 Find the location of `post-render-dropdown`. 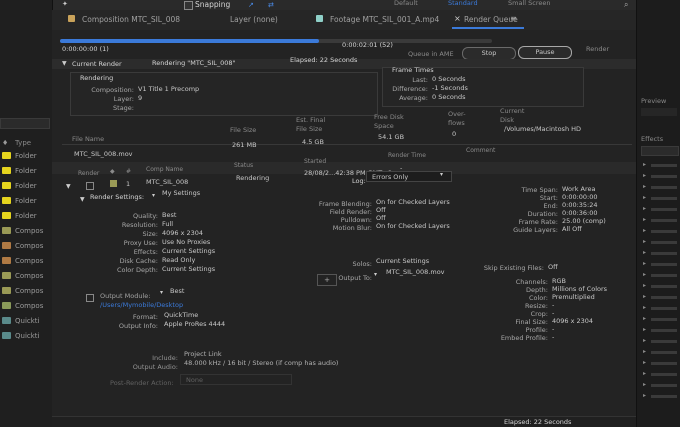

post-render-dropdown is located at coordinates (236, 379).